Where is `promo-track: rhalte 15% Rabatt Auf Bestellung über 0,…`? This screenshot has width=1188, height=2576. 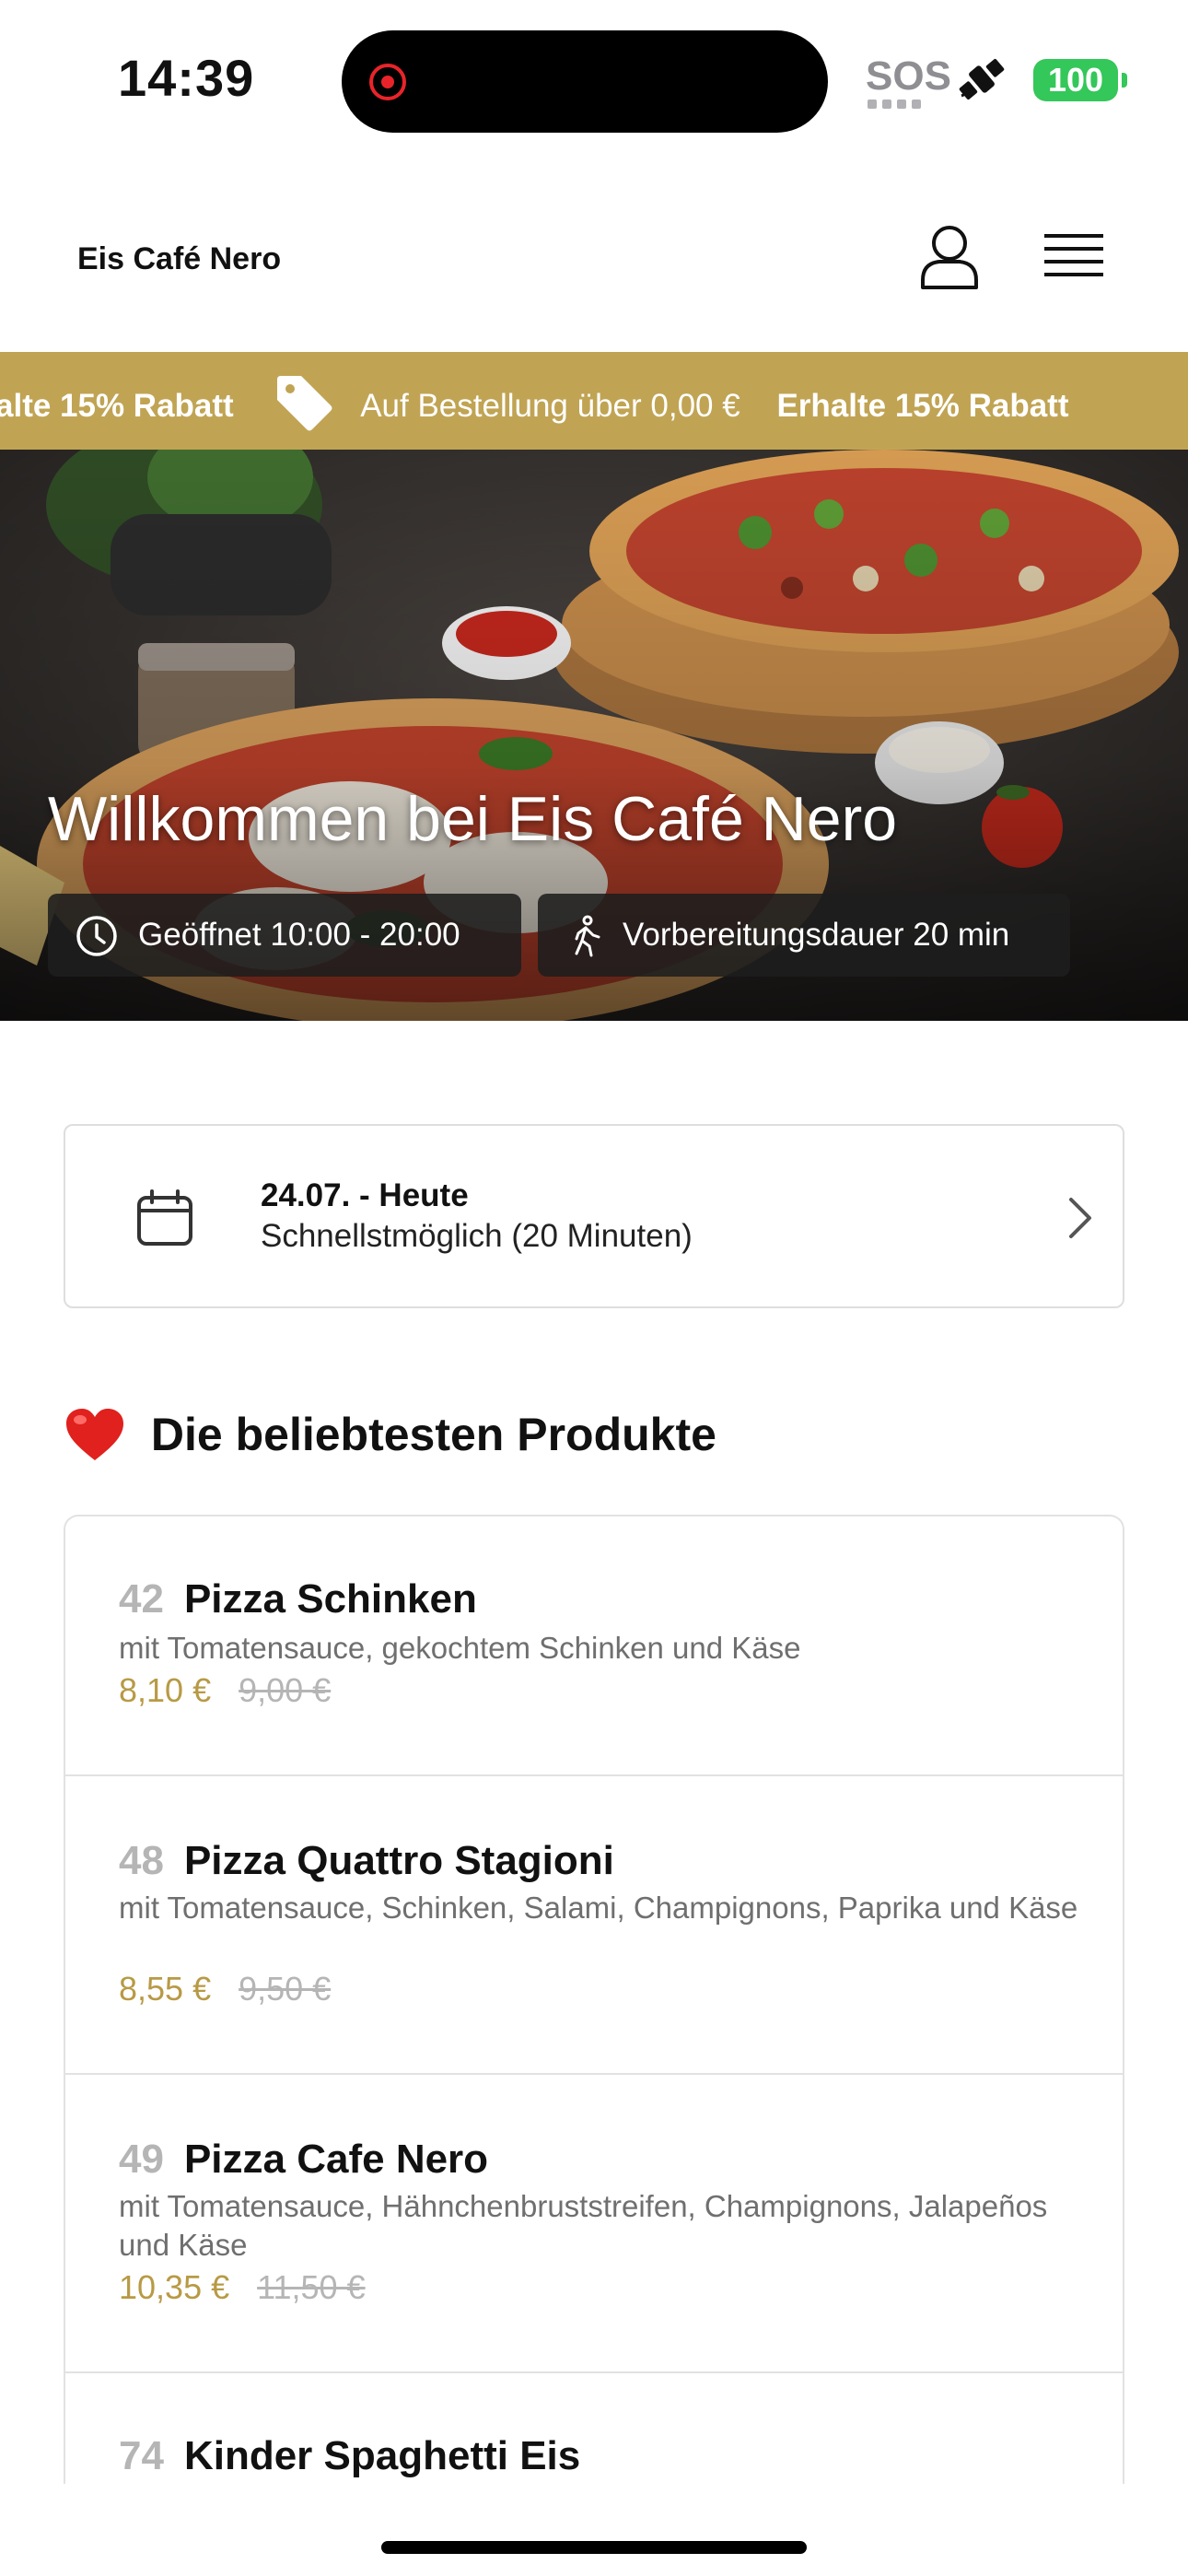
promo-track: rhalte 15% Rabatt Auf Bestellung über 0,… is located at coordinates (534, 404).